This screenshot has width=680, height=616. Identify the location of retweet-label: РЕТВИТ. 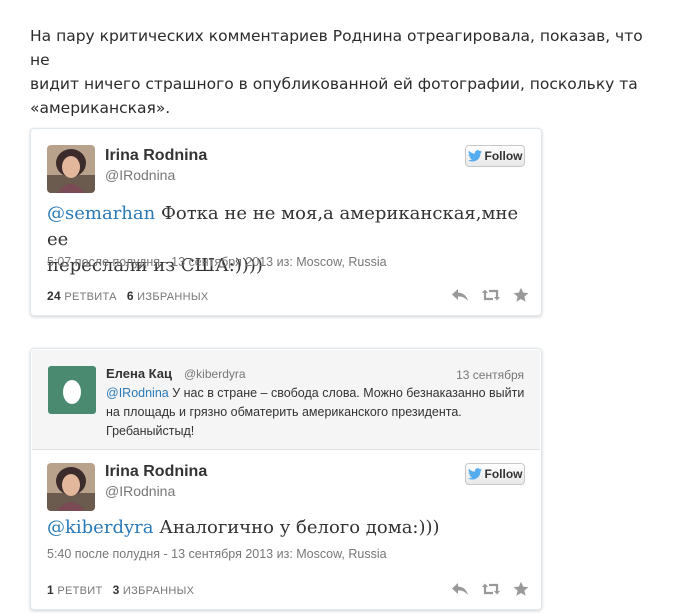
(80, 591).